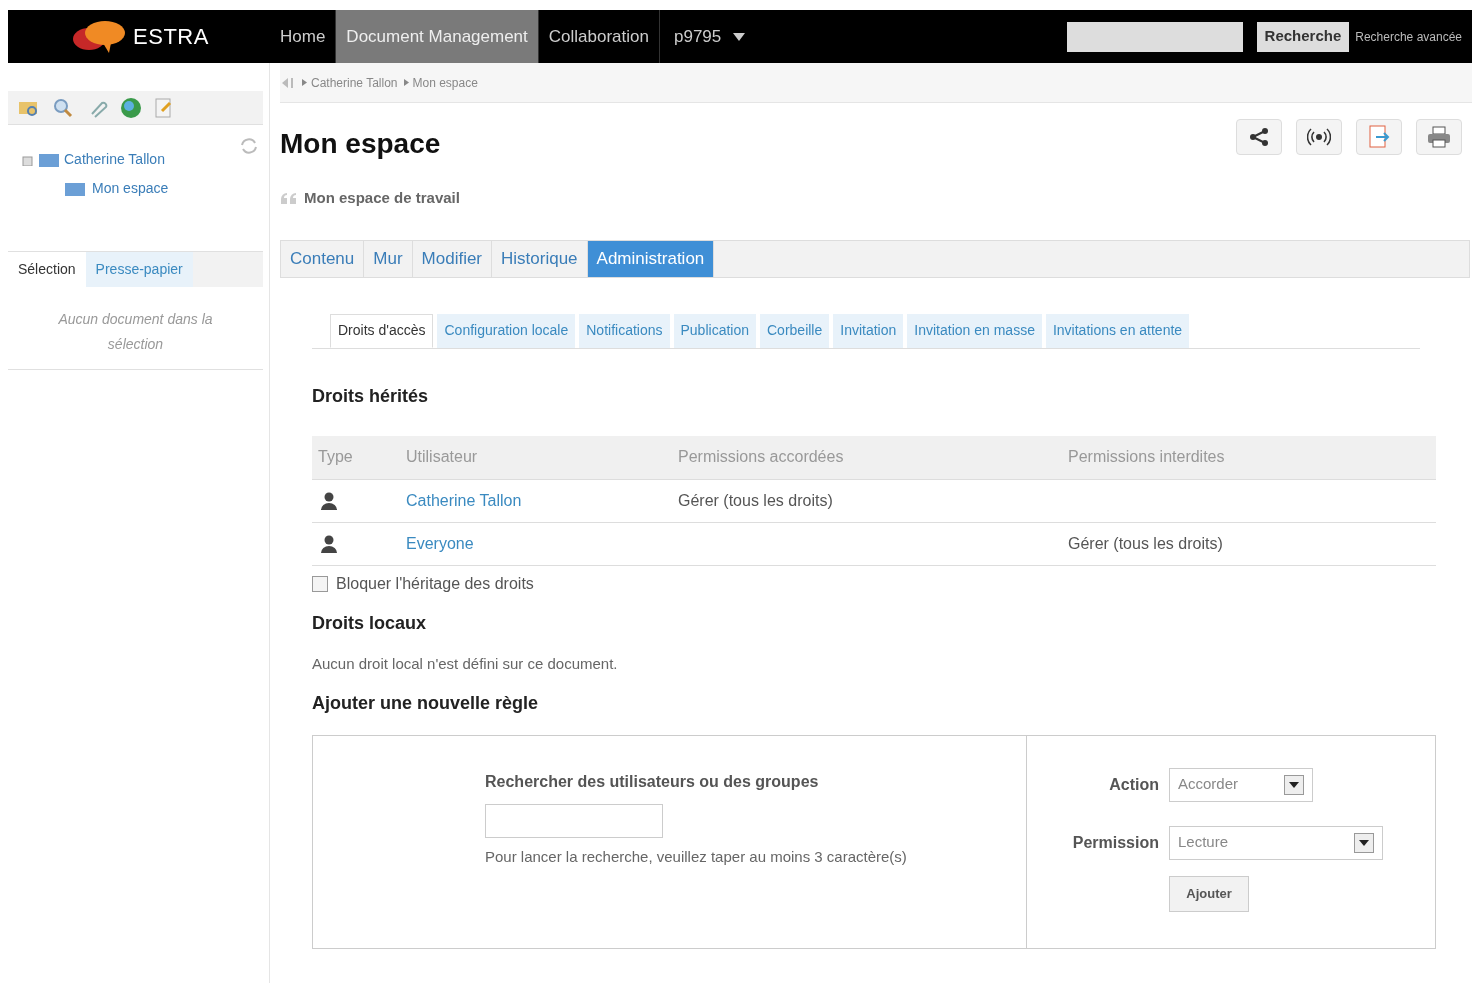 Image resolution: width=1480 pixels, height=984 pixels. I want to click on search-hint: Pour lancer la recherche, veuillez taper au moins 3 caractère(s), so click(696, 856).